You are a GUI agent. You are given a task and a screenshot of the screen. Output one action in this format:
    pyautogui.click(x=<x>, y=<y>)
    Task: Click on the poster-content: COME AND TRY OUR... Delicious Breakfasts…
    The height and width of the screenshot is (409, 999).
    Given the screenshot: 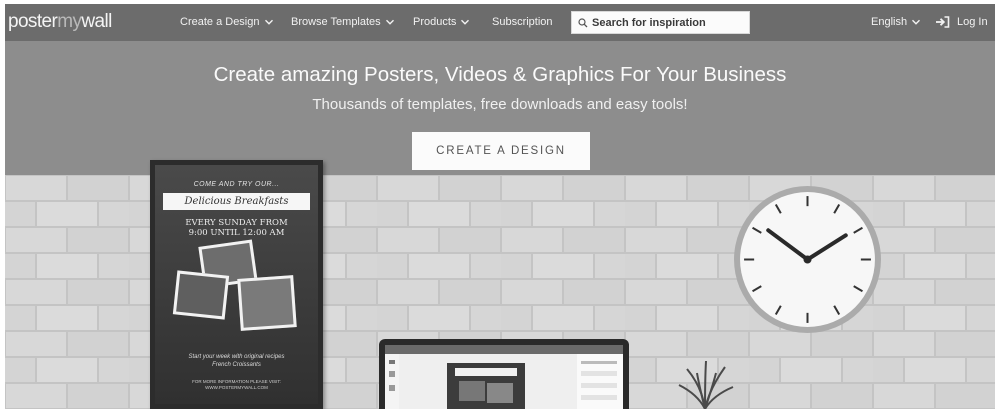 What is the action you would take?
    pyautogui.click(x=236, y=284)
    